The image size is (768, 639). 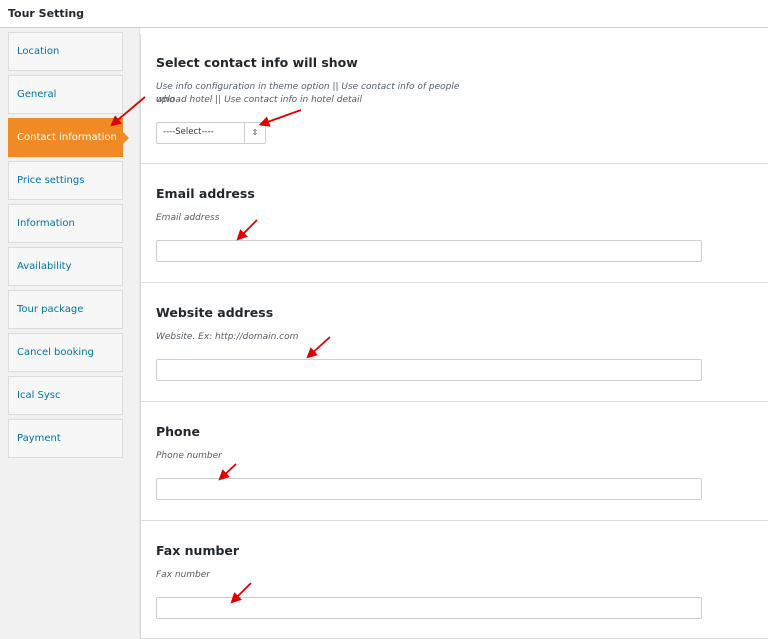 What do you see at coordinates (189, 456) in the screenshot?
I see `phone-desc: Phone number` at bounding box center [189, 456].